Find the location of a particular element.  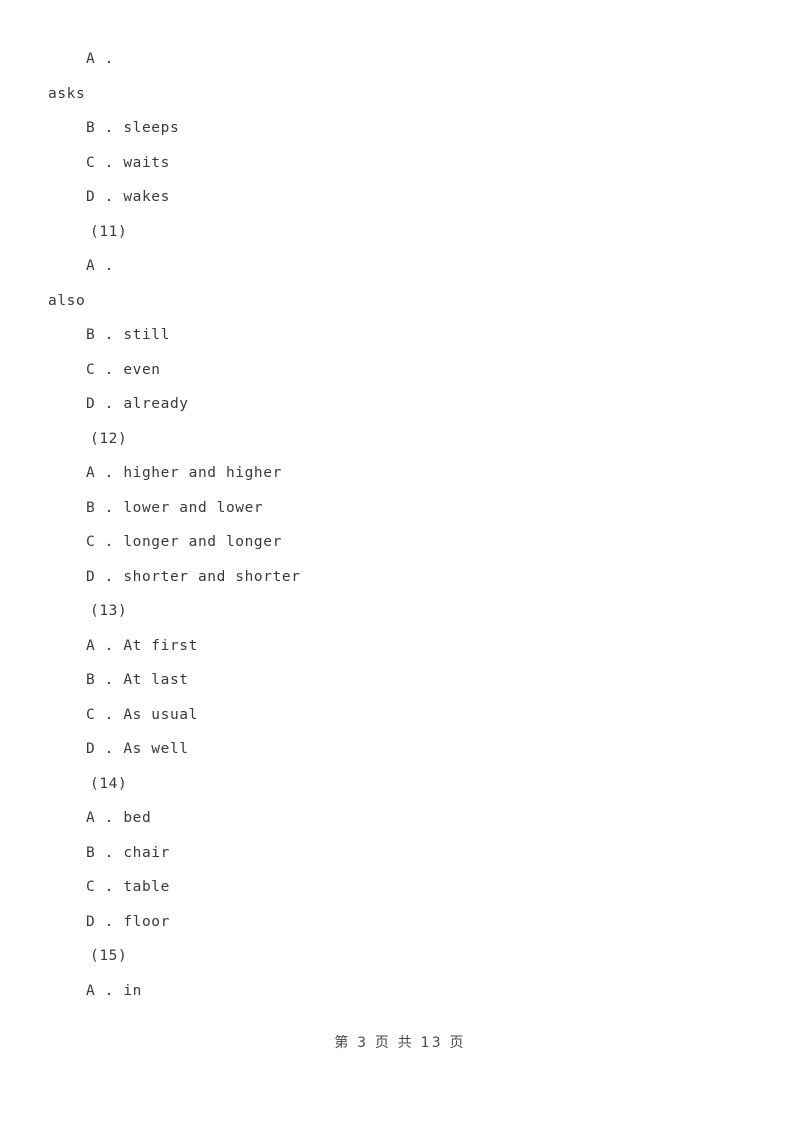

q13-opt-b: B . At last is located at coordinates (137, 680).